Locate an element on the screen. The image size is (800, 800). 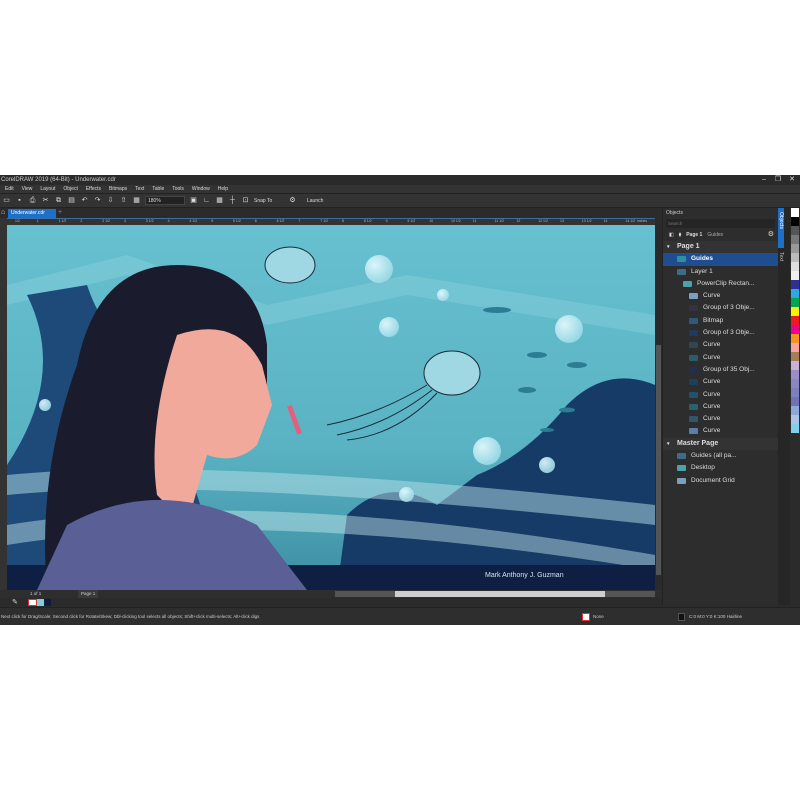
minimize-button: – is located at coordinates (764, 180).